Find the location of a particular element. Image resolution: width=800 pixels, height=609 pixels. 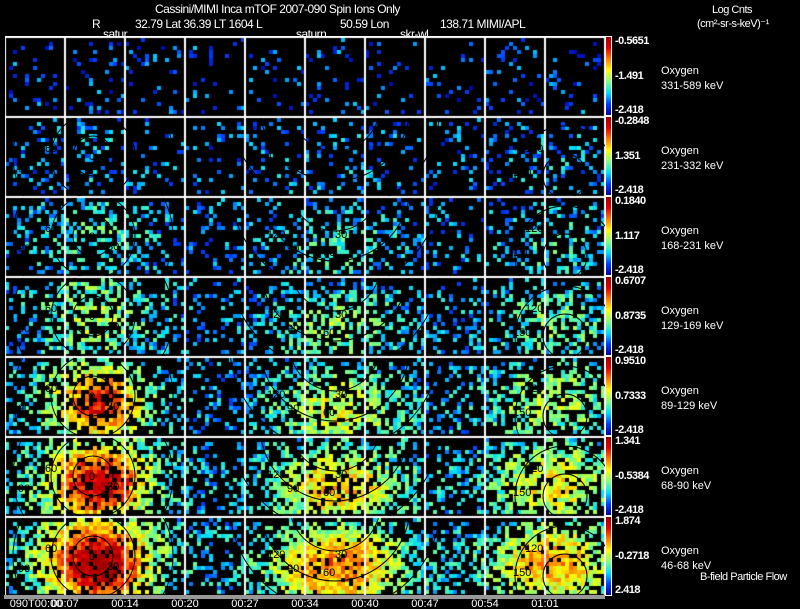

energy-range: 168-231 keV is located at coordinates (692, 246).